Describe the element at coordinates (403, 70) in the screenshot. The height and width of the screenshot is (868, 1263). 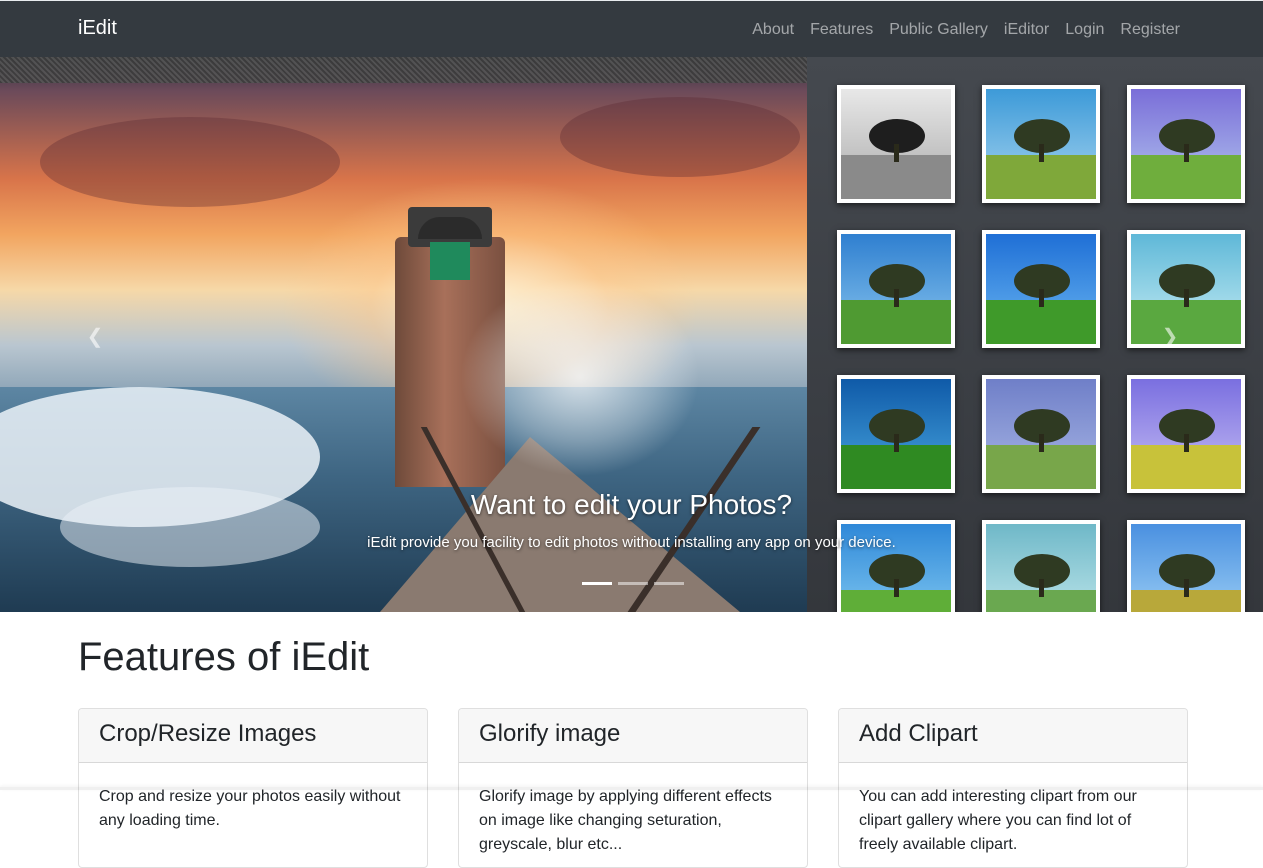
I see `mesh-overlay` at that location.